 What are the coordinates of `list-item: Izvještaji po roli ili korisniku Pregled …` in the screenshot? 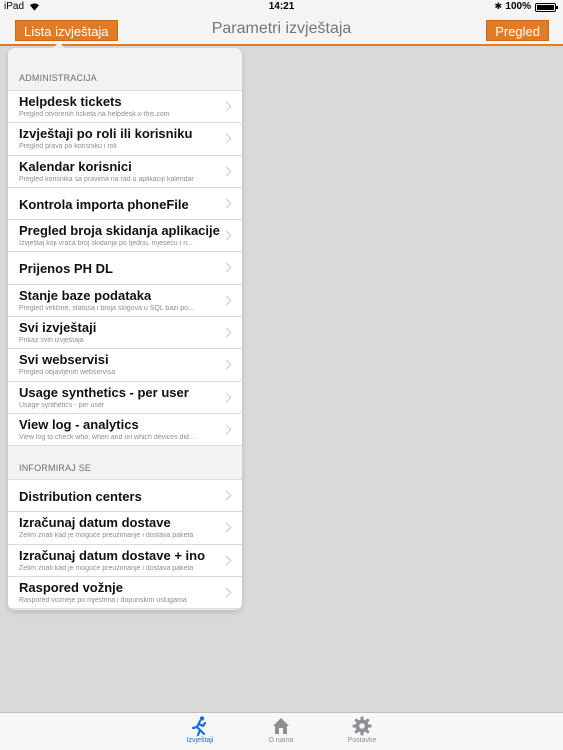 It's located at (125, 139).